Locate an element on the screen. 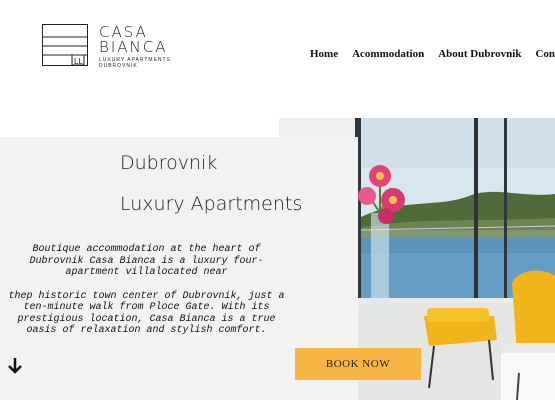  hero-title-line2: Luxury Apartments is located at coordinates (211, 204).